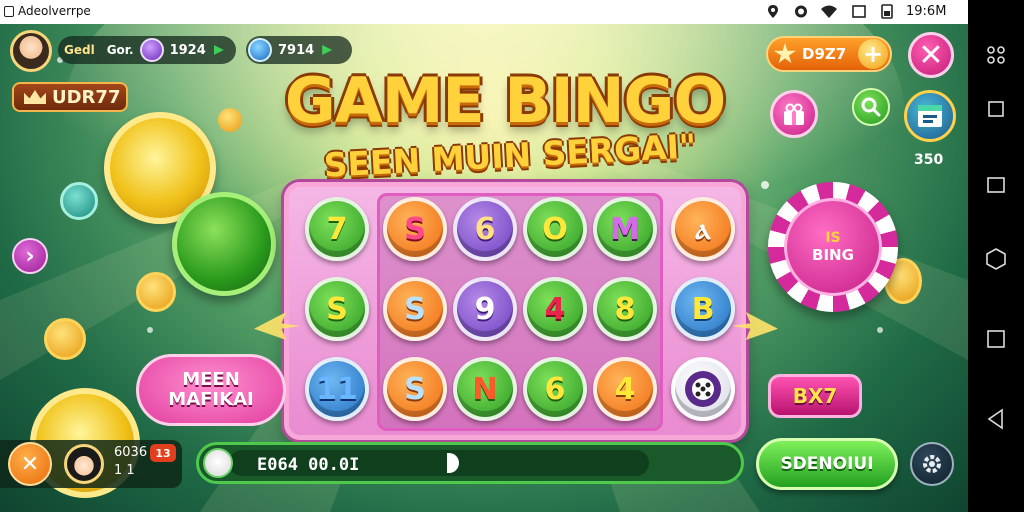  Describe the element at coordinates (79, 201) in the screenshot. I see `teal-coin` at that location.